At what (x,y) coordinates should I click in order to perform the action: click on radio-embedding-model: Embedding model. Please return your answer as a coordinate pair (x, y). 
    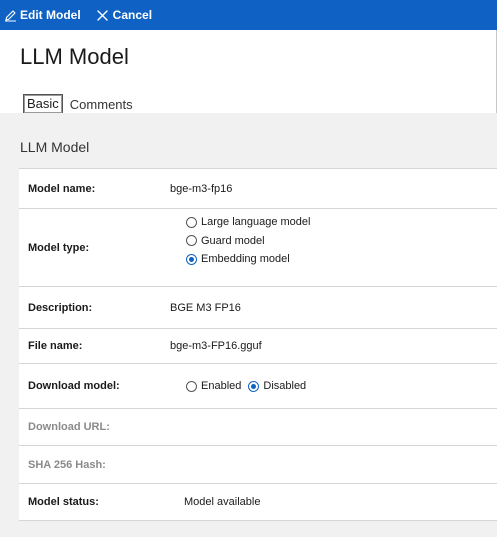
    Looking at the image, I should click on (248, 259).